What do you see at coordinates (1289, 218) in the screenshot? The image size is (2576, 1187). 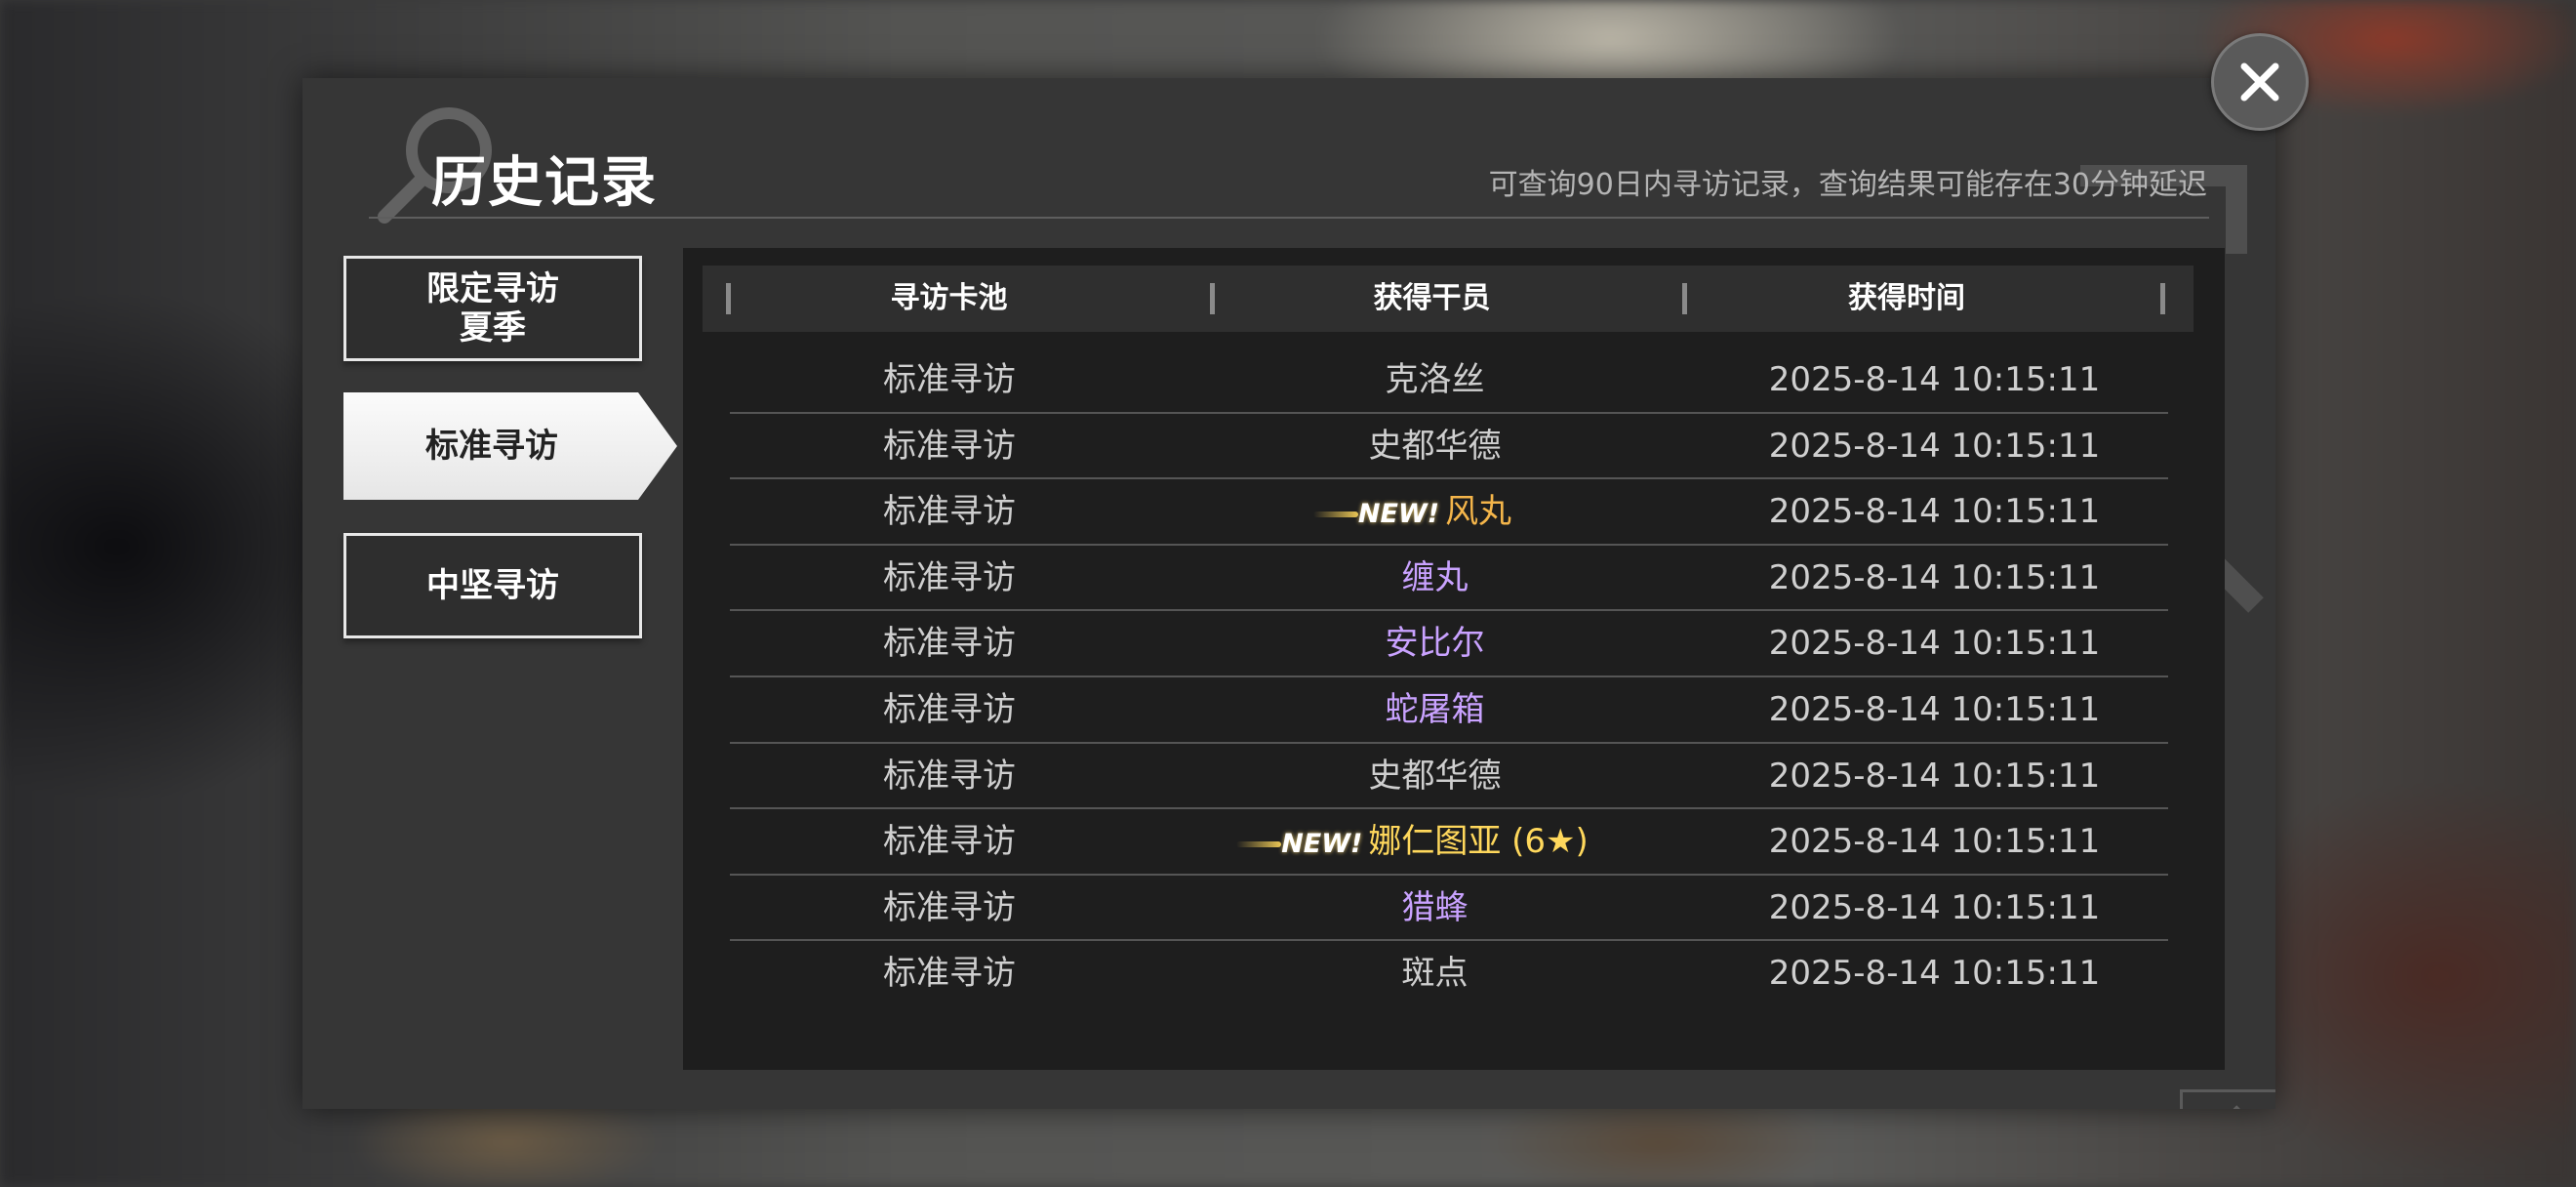 I see `title-divider` at bounding box center [1289, 218].